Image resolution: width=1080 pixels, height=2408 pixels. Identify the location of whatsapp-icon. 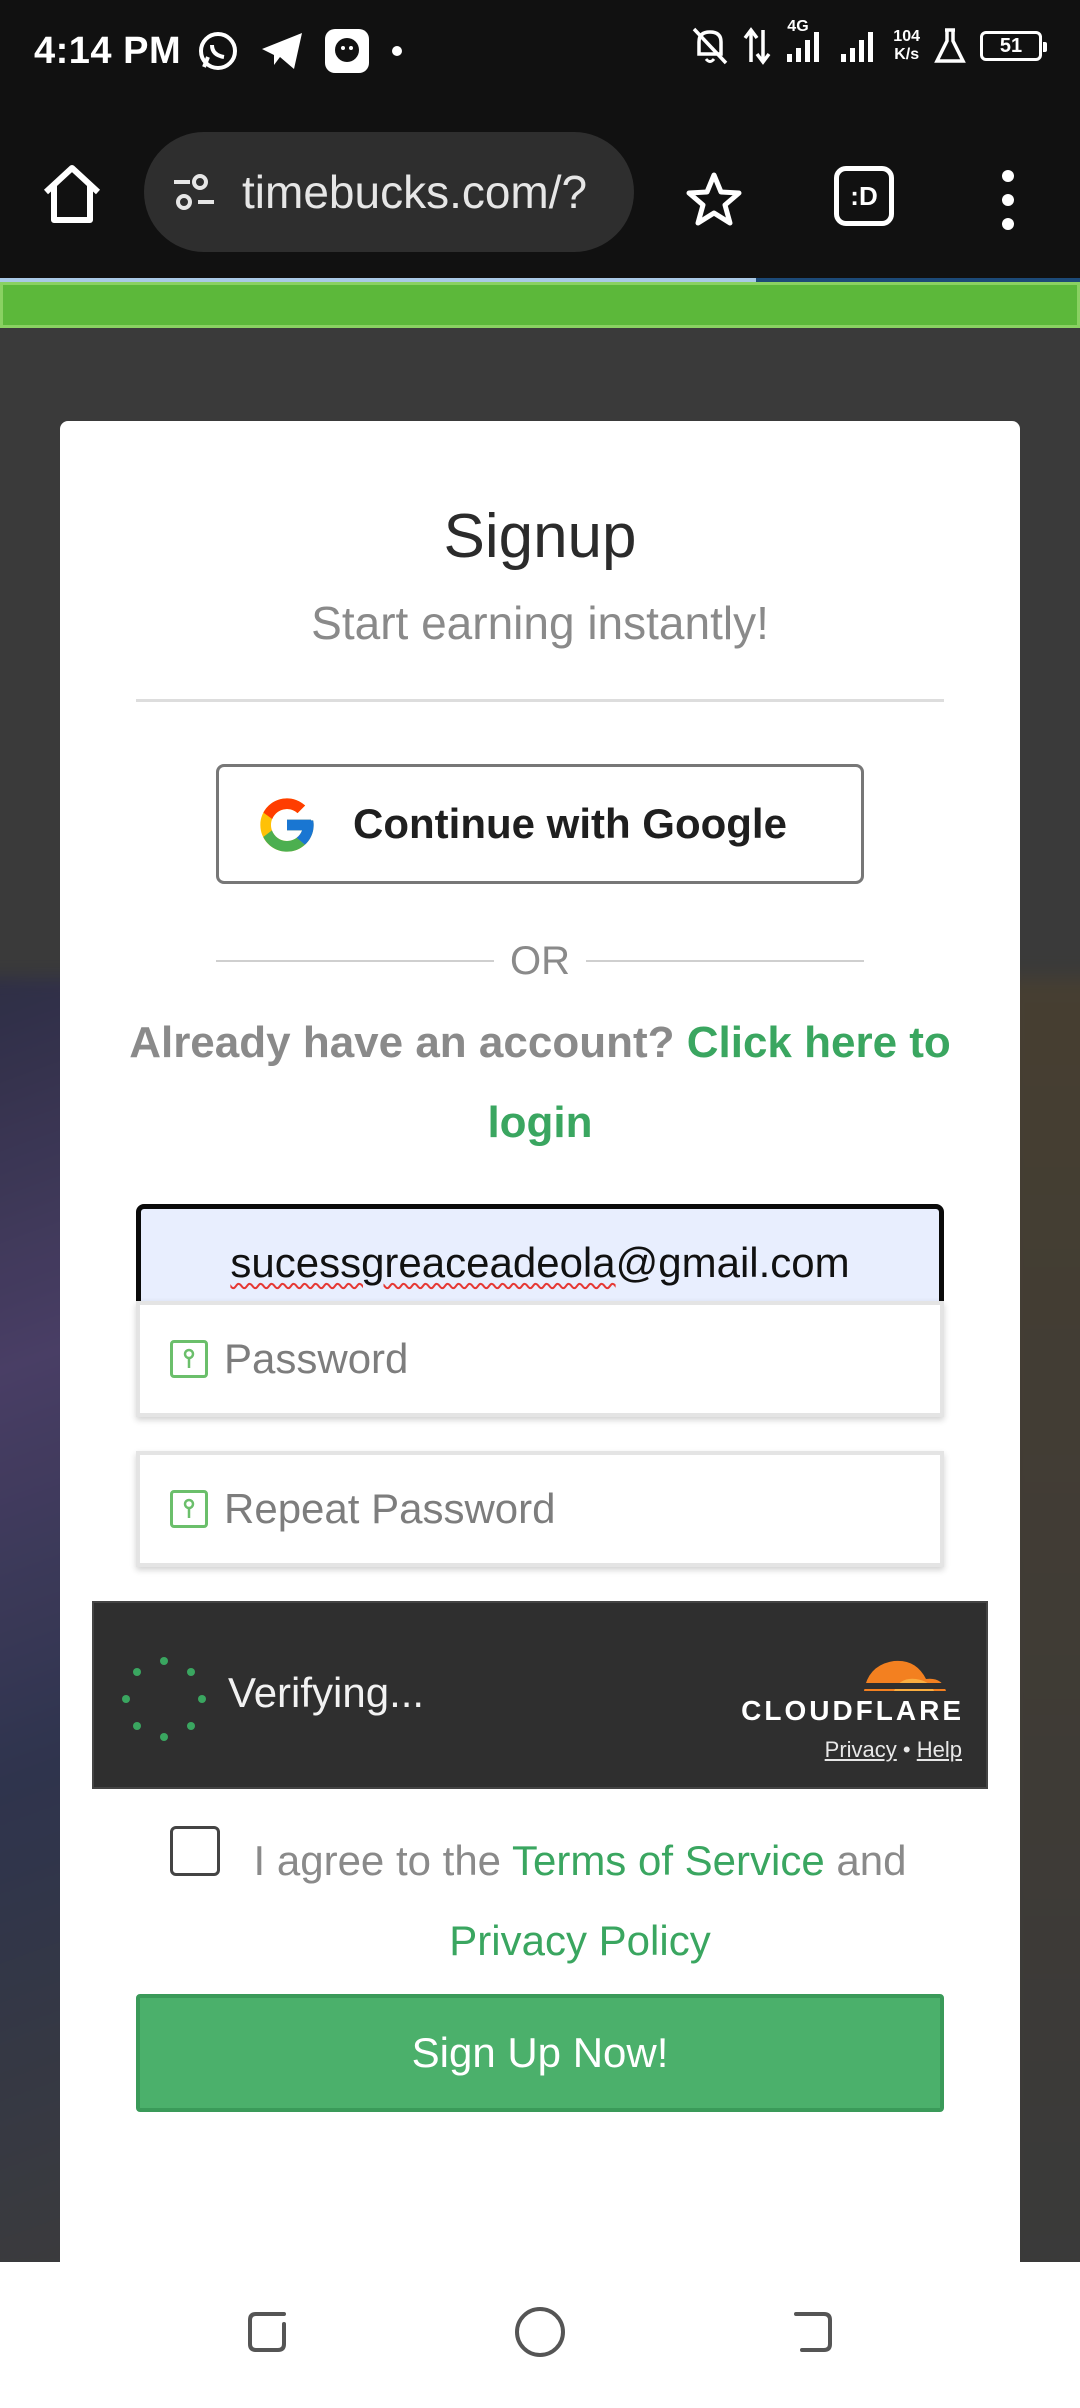
(218, 51).